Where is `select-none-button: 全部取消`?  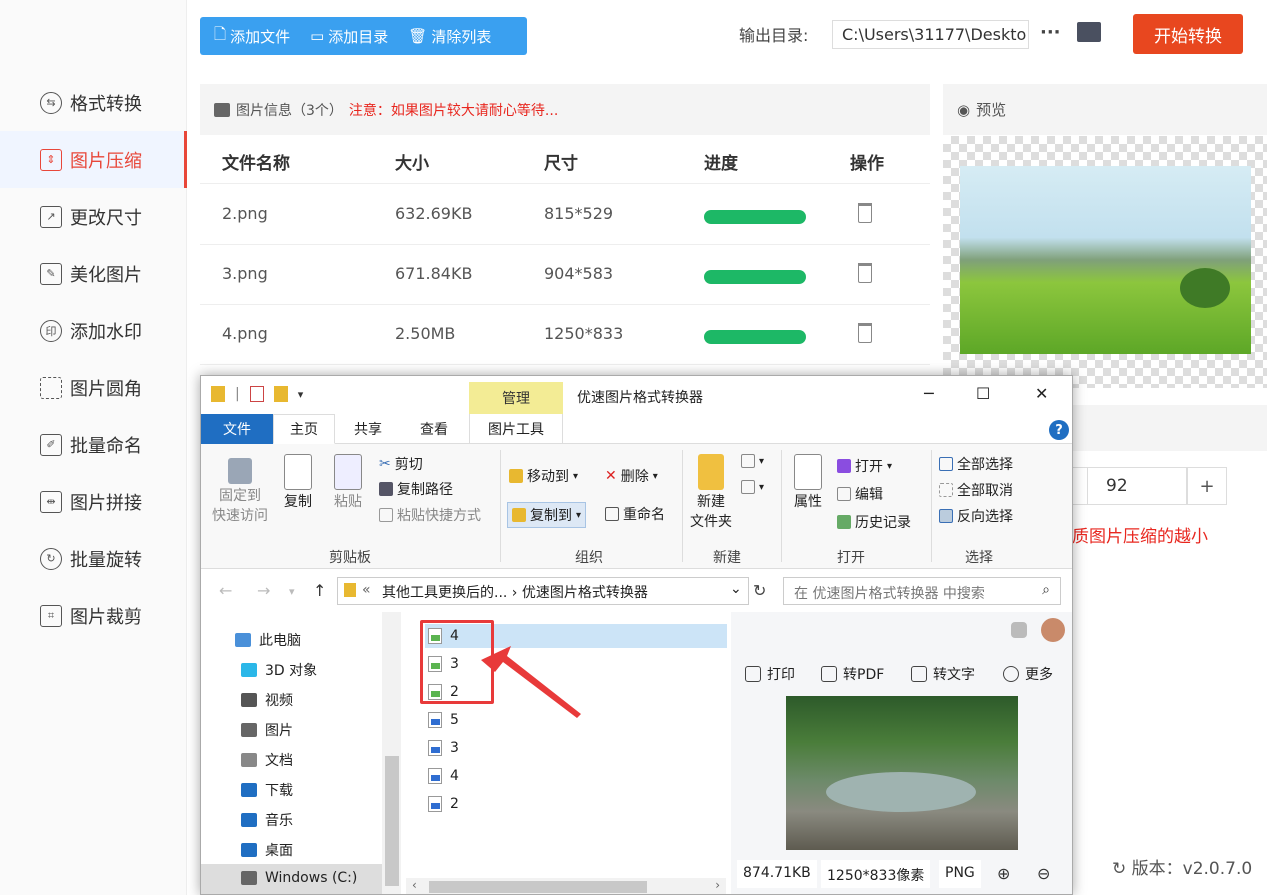
select-none-button: 全部取消 is located at coordinates (976, 490).